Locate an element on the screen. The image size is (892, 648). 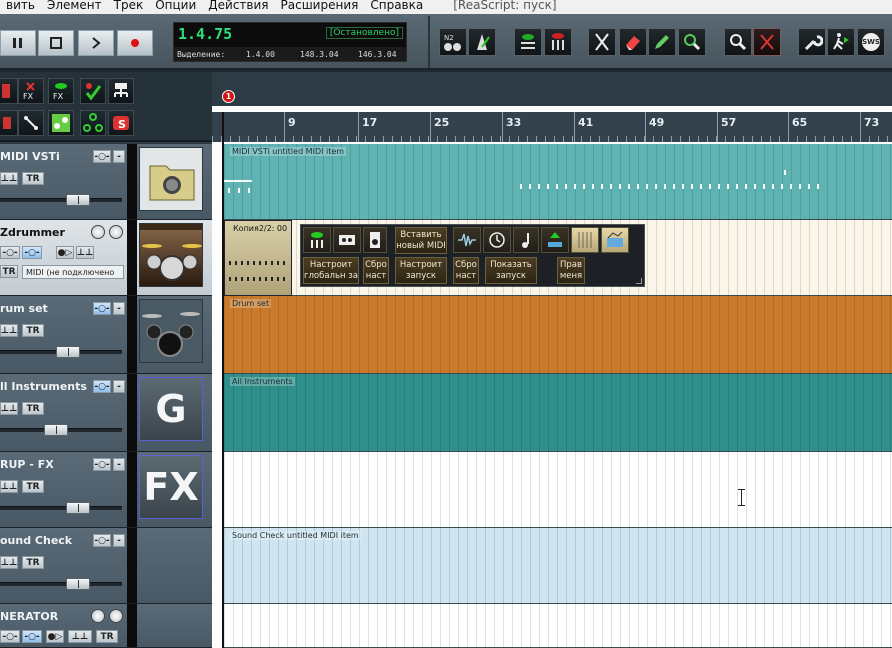
track-view-button is located at coordinates (528, 42).